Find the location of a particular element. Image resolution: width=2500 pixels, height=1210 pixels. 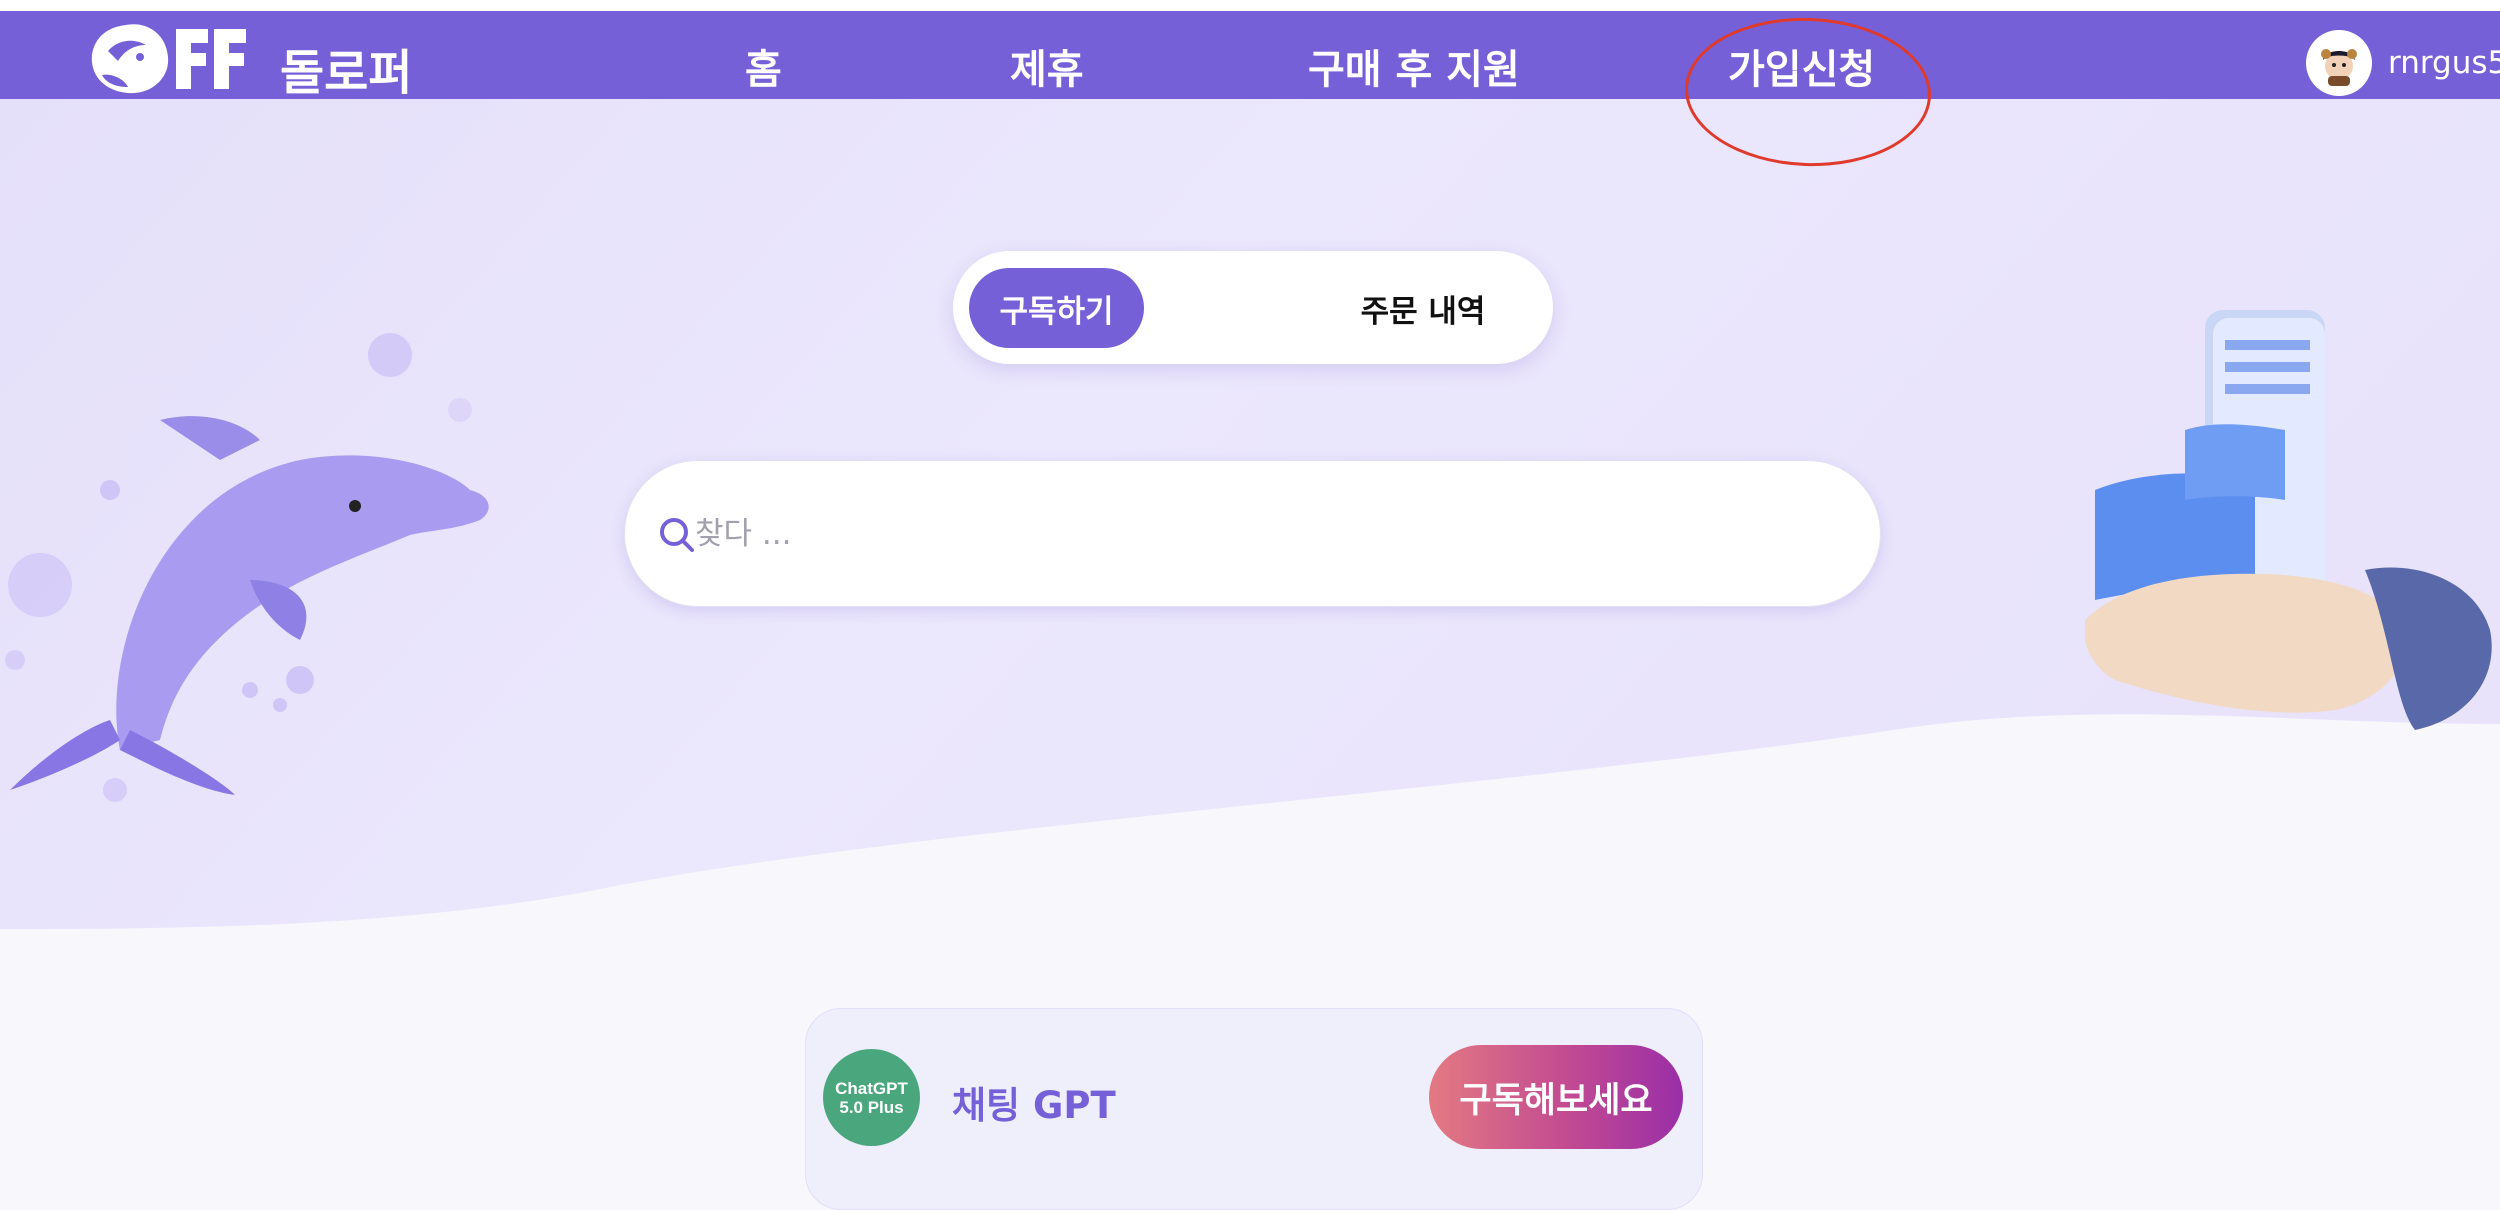

card-title: 채팅 GPT is located at coordinates (1034, 1105).